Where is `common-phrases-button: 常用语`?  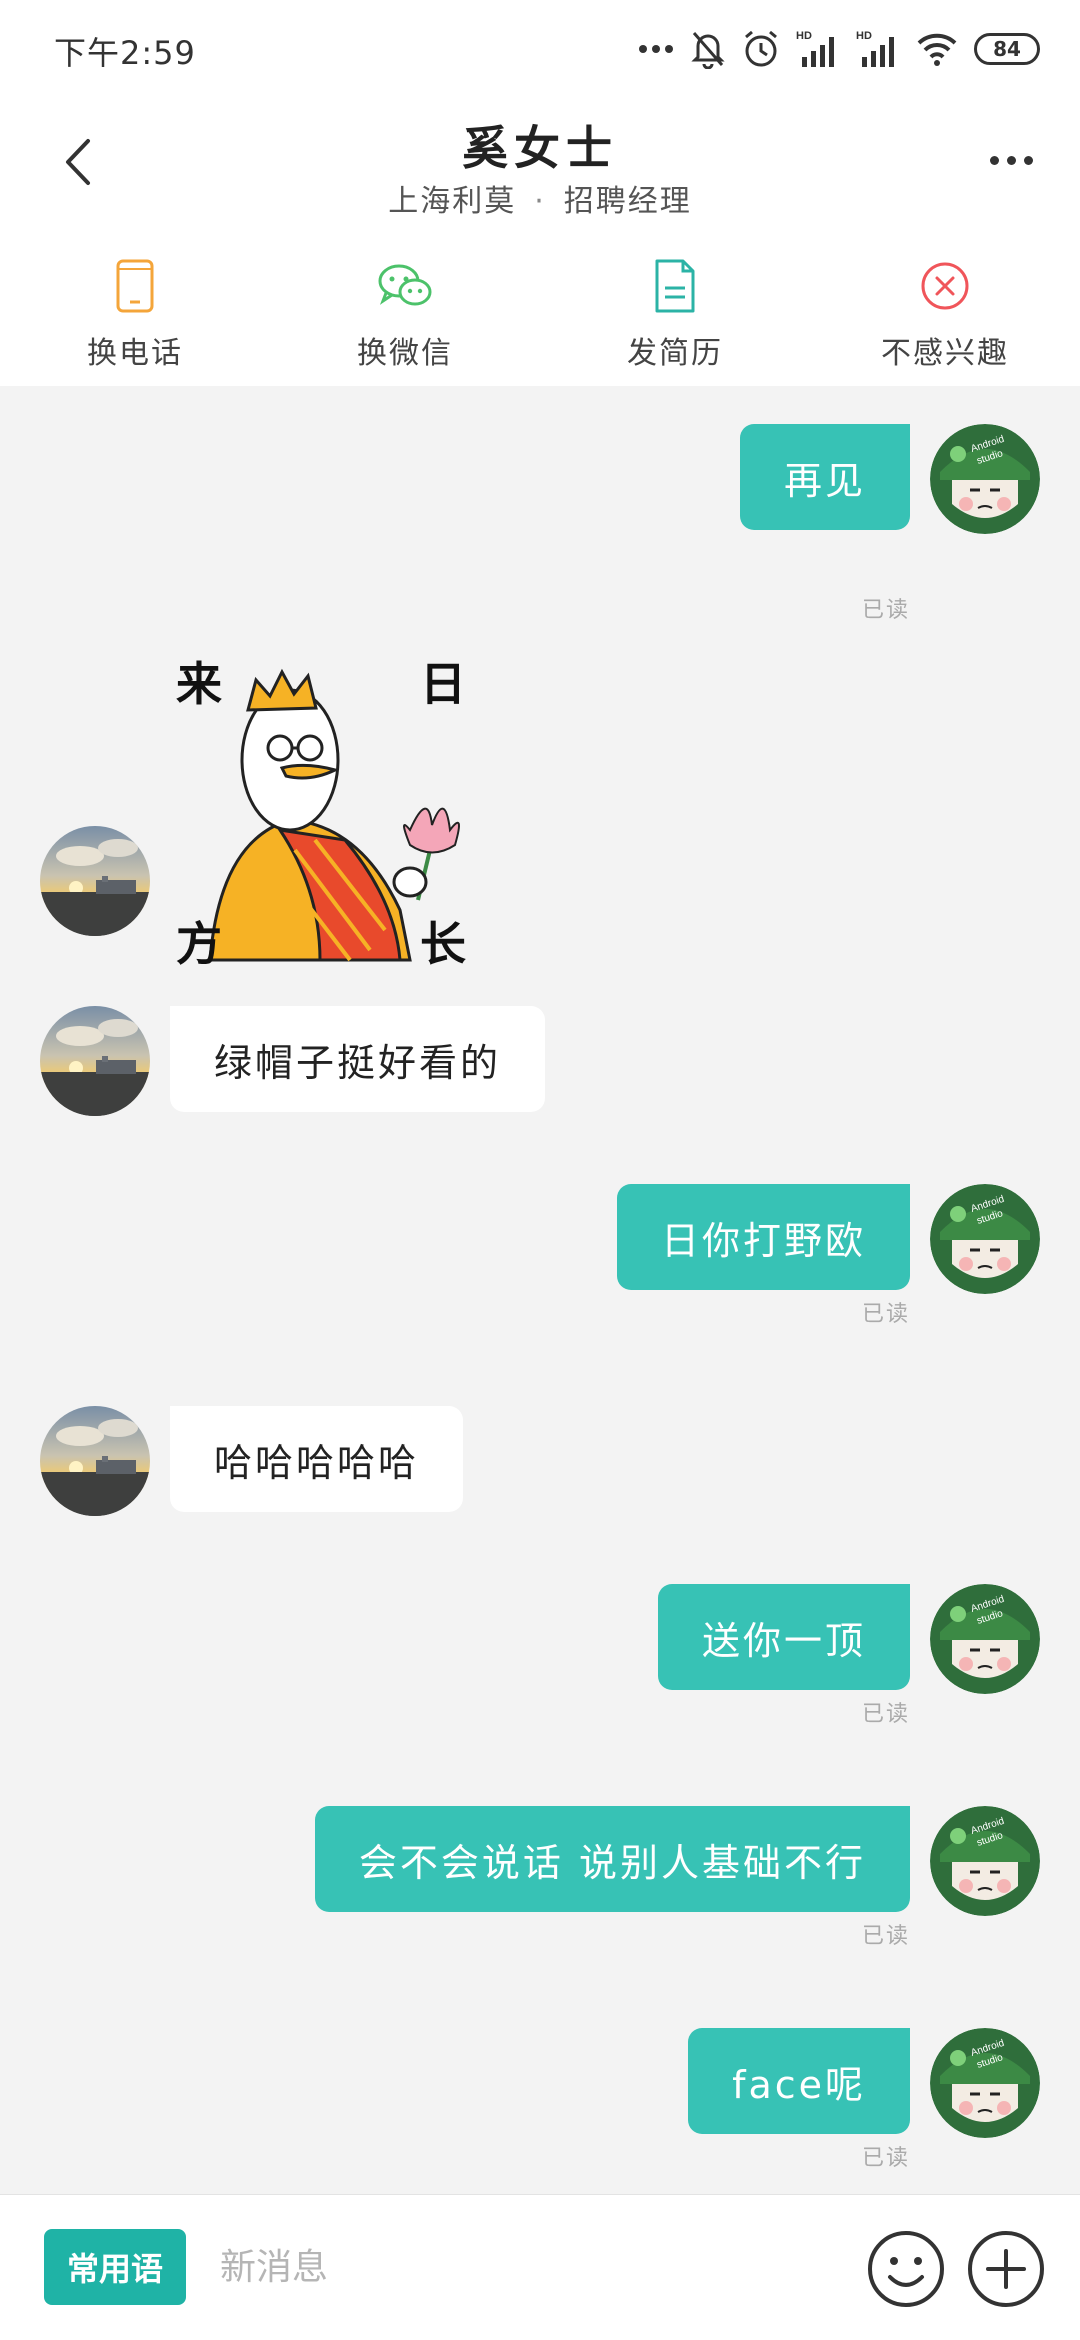 common-phrases-button: 常用语 is located at coordinates (115, 2267).